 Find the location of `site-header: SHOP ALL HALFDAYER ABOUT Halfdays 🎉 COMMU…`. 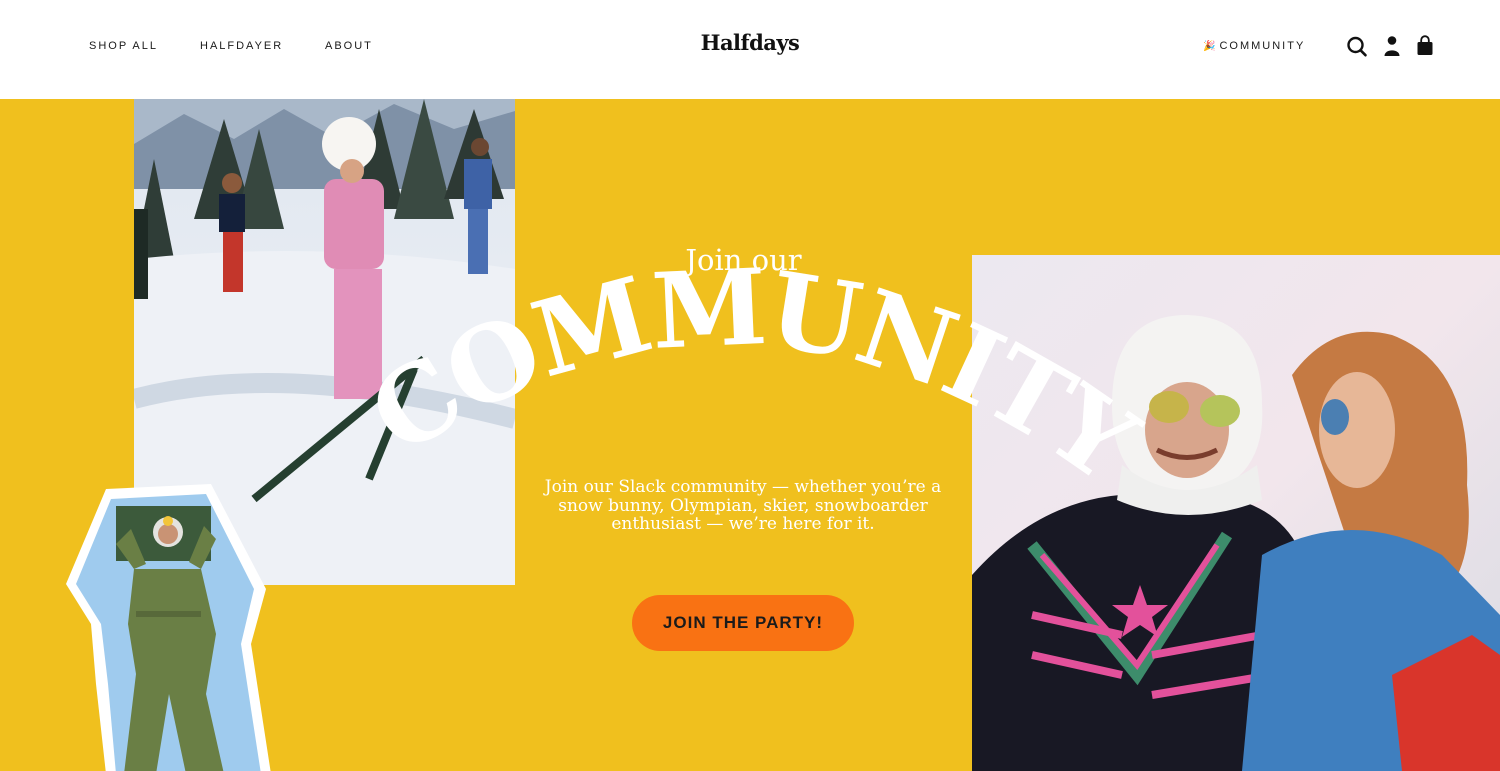

site-header: SHOP ALL HALFDAYER ABOUT Halfdays 🎉 COMMU… is located at coordinates (750, 49).